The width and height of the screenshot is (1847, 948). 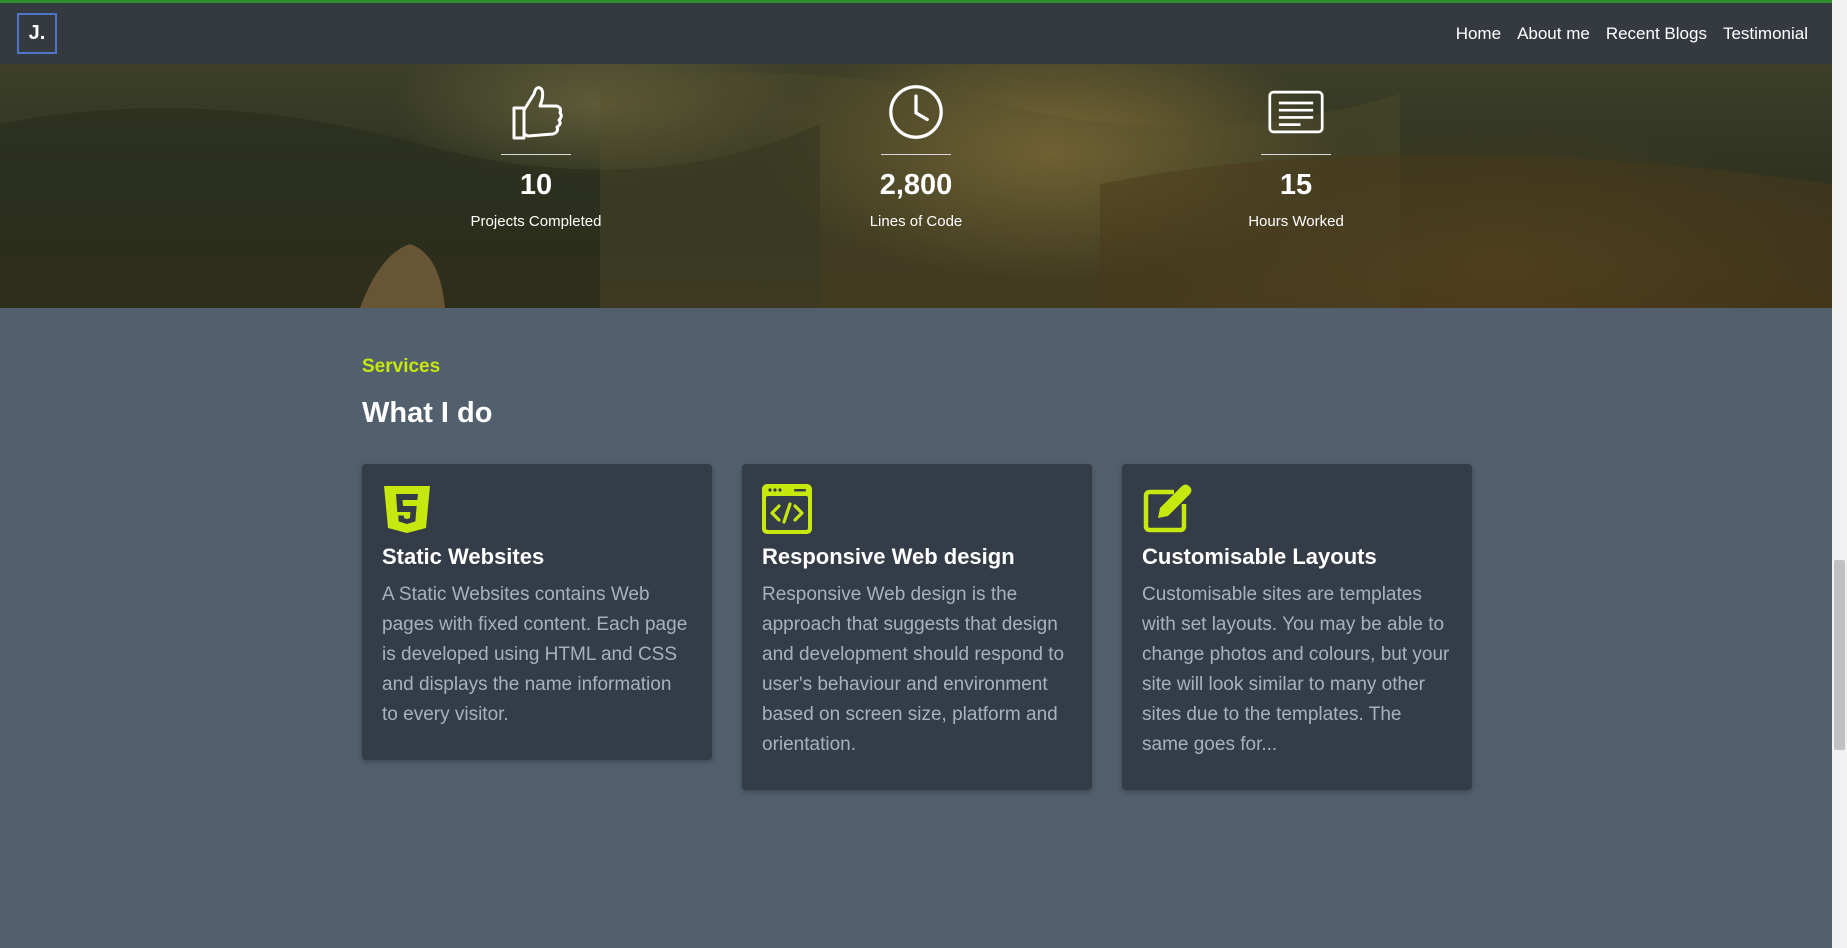 What do you see at coordinates (1259, 556) in the screenshot?
I see `card-title: Customisable Layouts` at bounding box center [1259, 556].